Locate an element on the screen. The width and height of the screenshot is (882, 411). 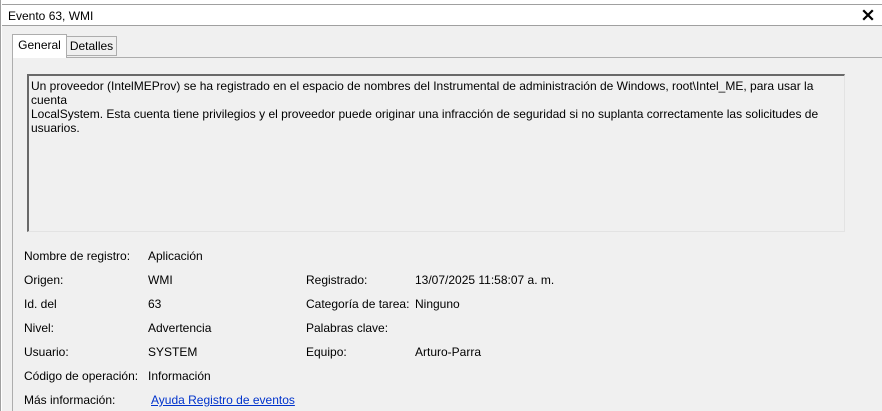
logged-value: 13/07/2025 11:58:07 a. m. is located at coordinates (484, 280).